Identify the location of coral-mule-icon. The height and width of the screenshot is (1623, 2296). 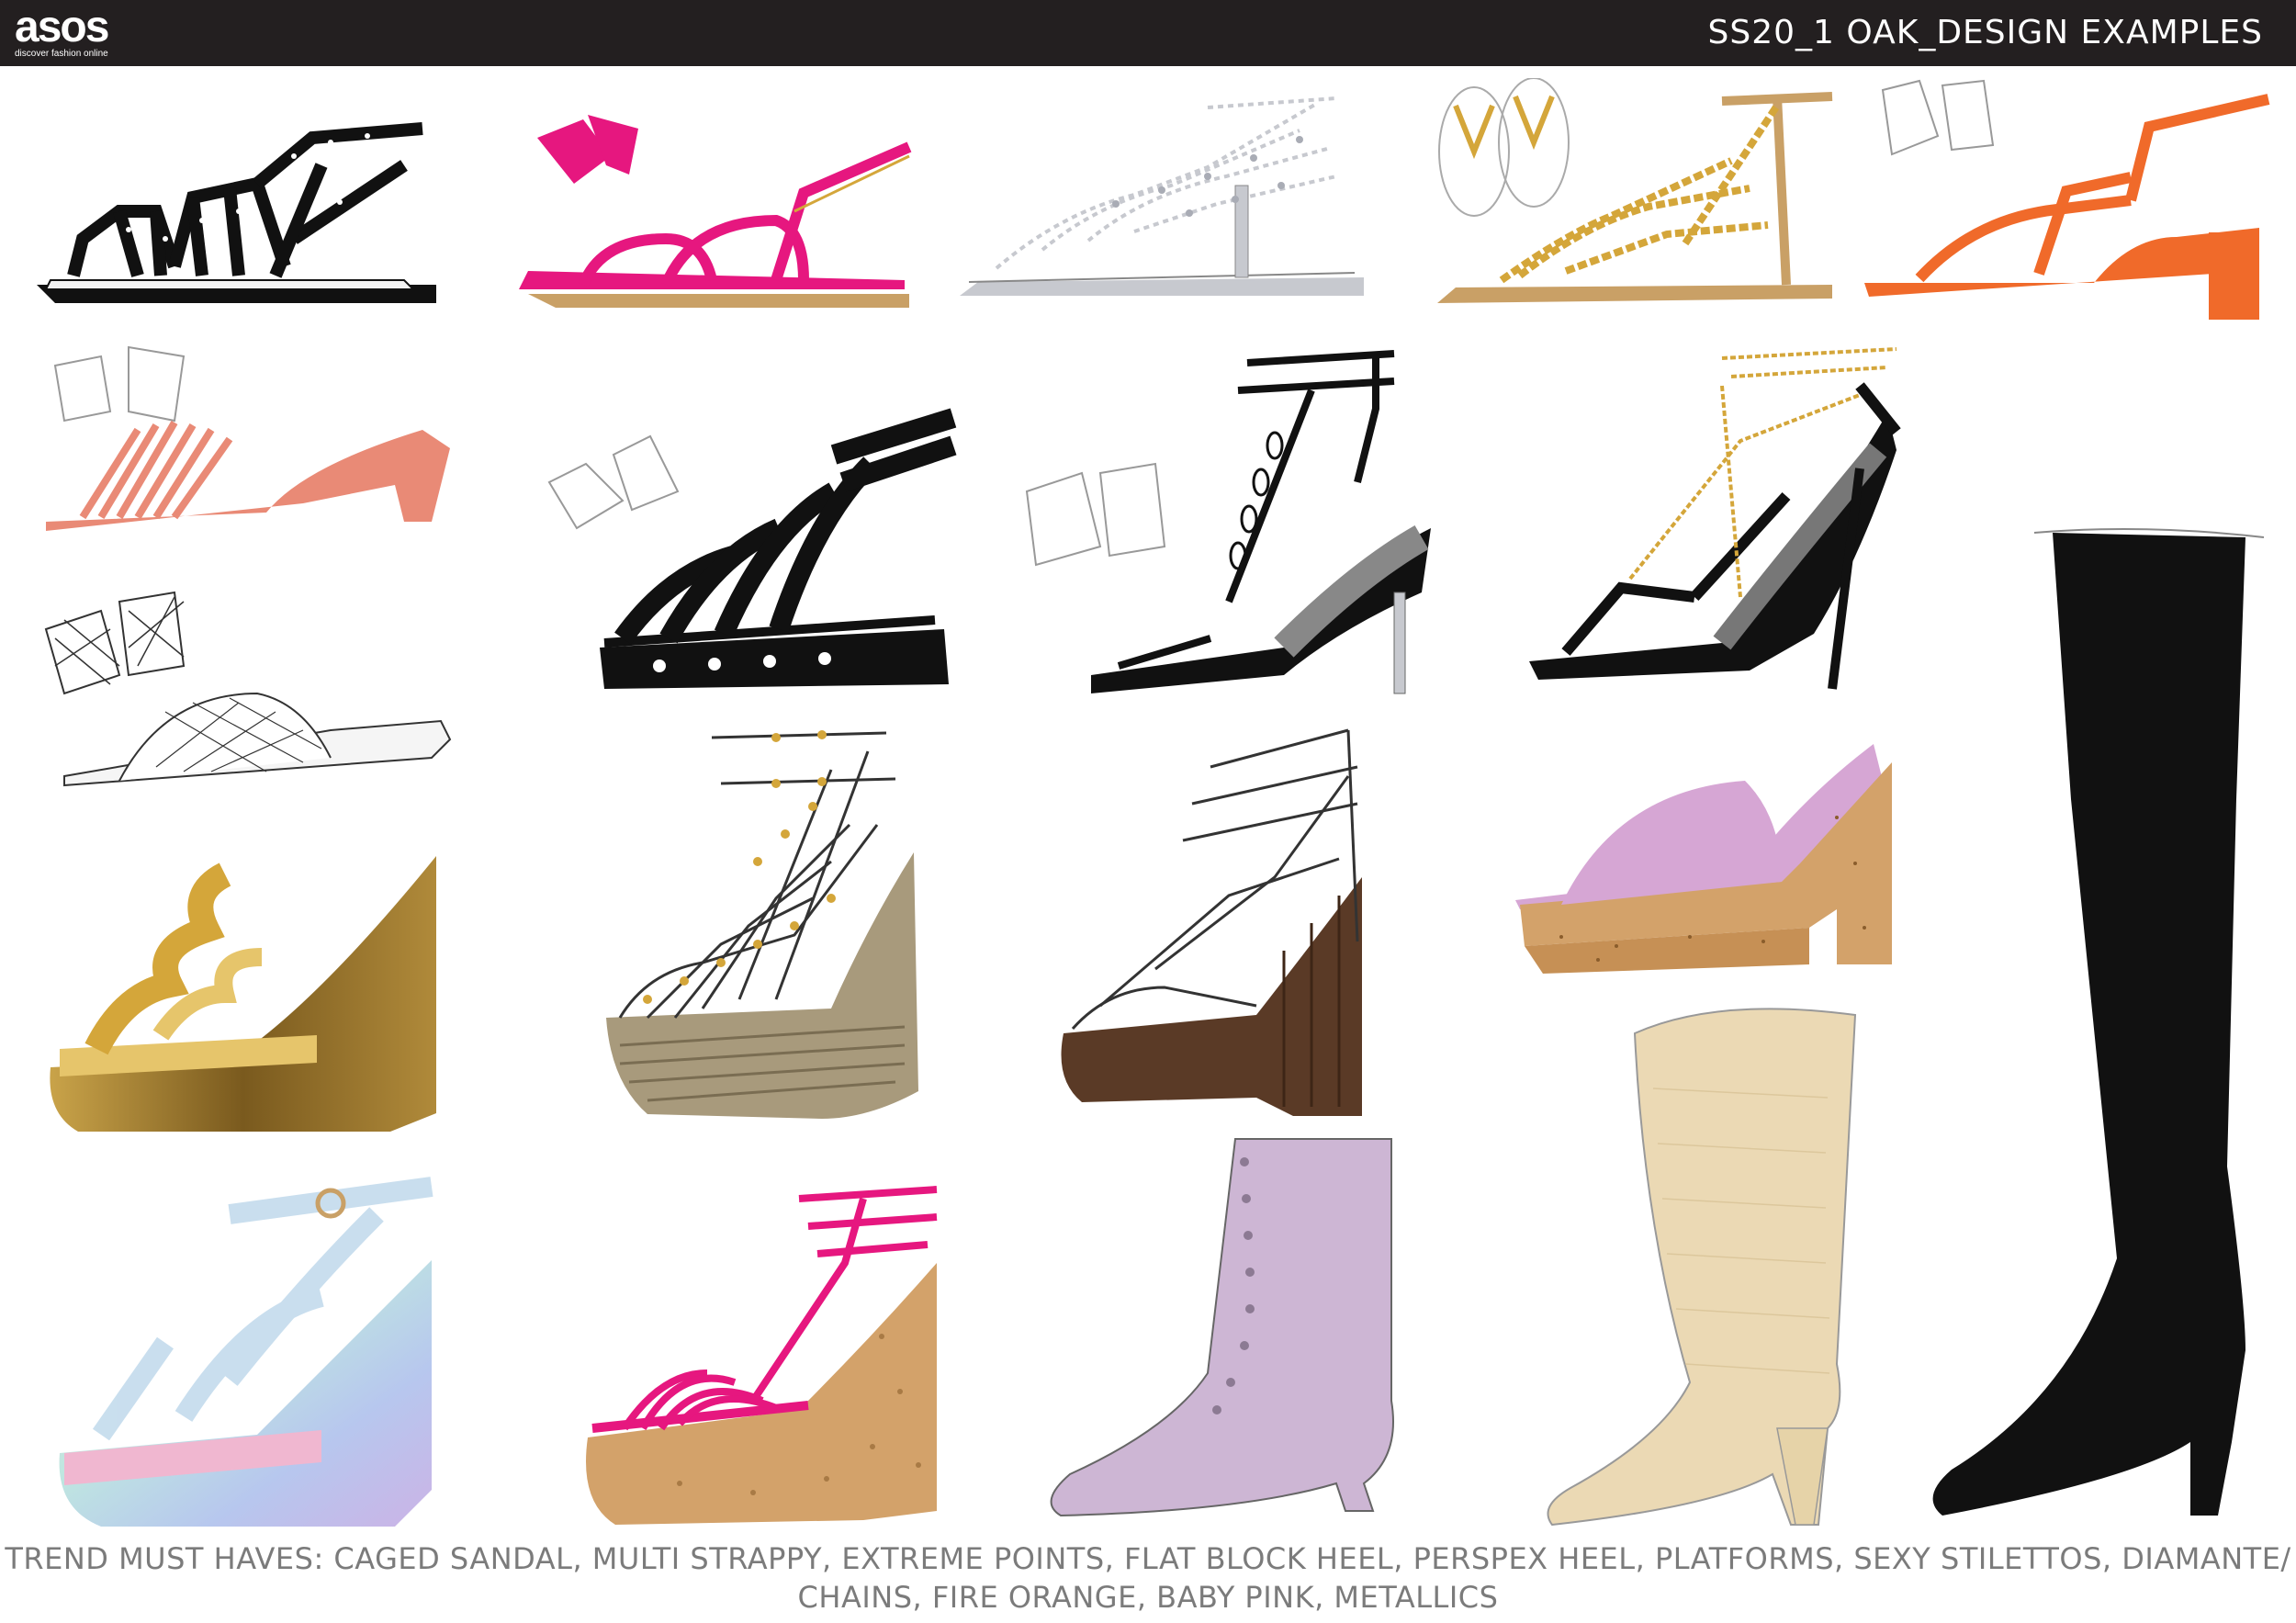
(248, 438).